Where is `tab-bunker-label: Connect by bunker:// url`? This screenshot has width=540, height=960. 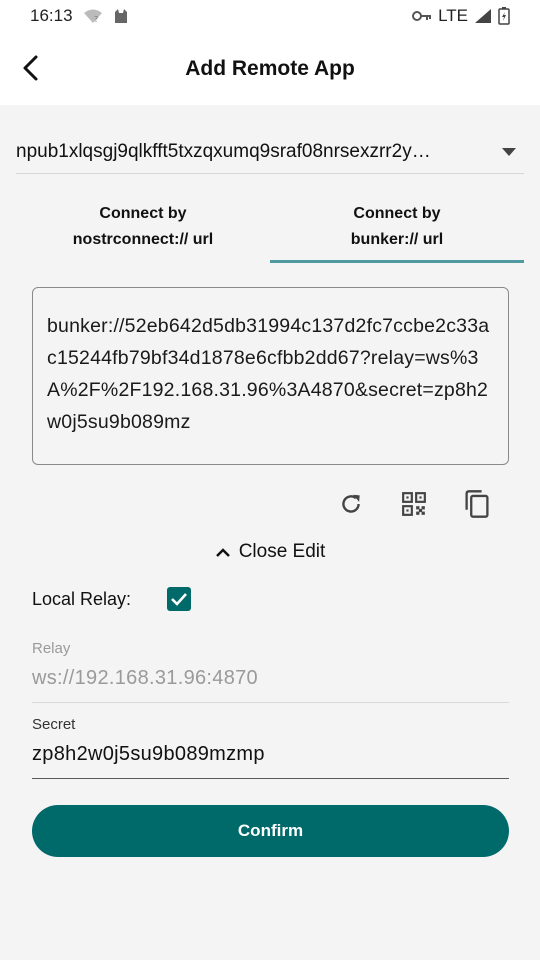
tab-bunker-label: Connect by bunker:// url is located at coordinates (397, 226).